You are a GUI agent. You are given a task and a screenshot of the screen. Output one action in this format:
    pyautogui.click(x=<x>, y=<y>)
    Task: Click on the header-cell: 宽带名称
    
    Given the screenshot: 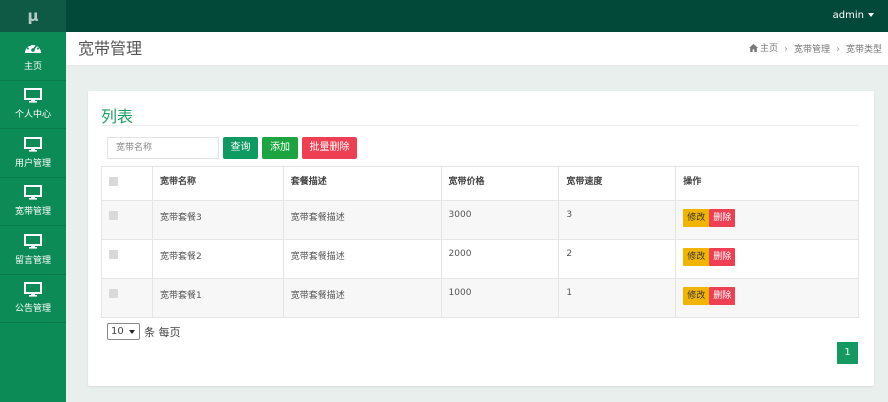 What is the action you would take?
    pyautogui.click(x=217, y=183)
    